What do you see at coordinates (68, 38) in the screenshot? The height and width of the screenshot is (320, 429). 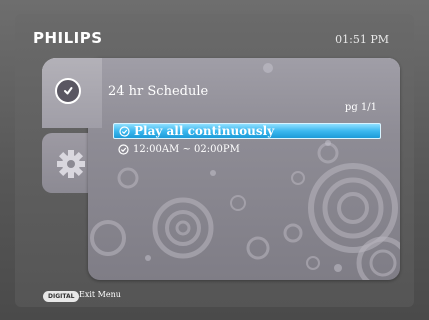 I see `brand-logo: PHILIPS` at bounding box center [68, 38].